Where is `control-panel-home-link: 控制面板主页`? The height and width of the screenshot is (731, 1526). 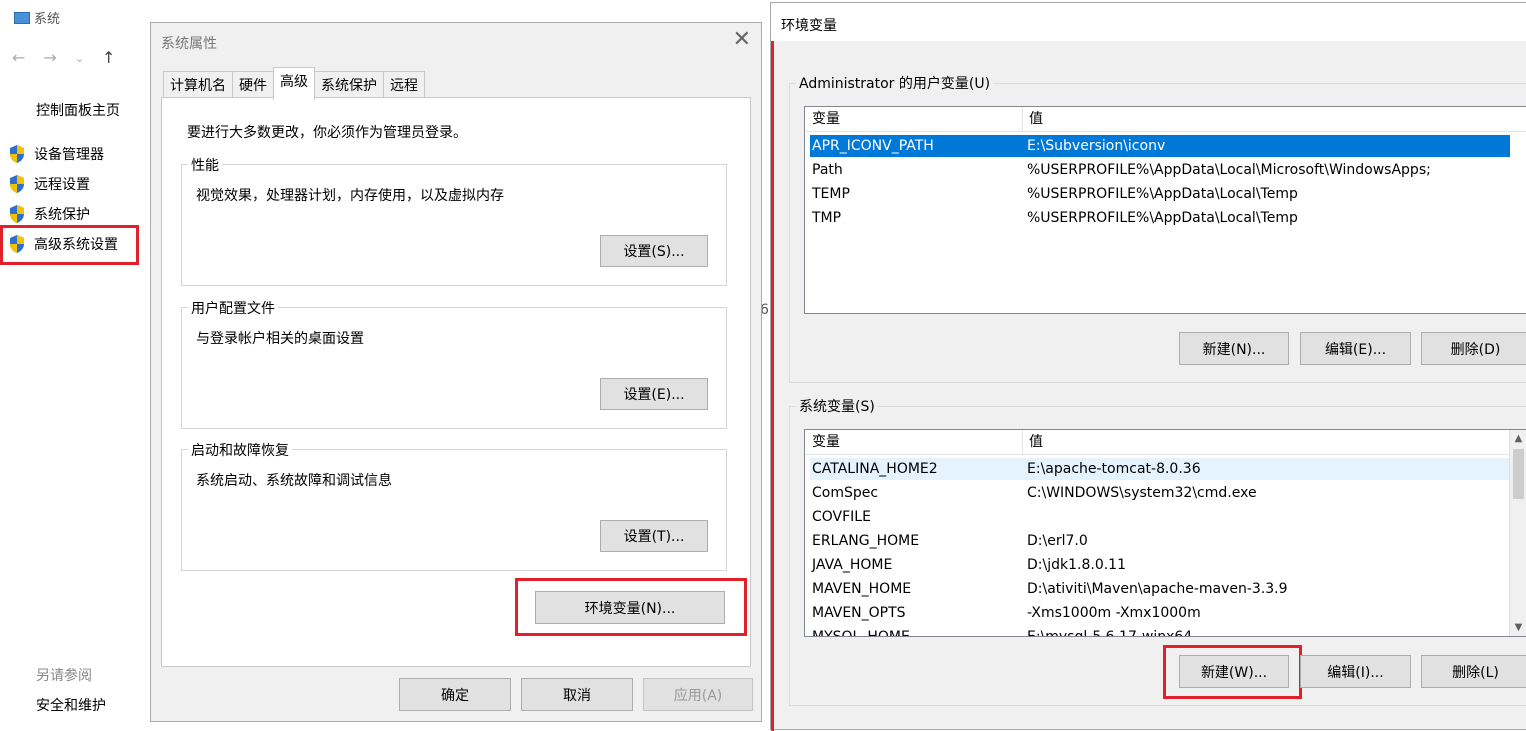 control-panel-home-link: 控制面板主页 is located at coordinates (78, 110).